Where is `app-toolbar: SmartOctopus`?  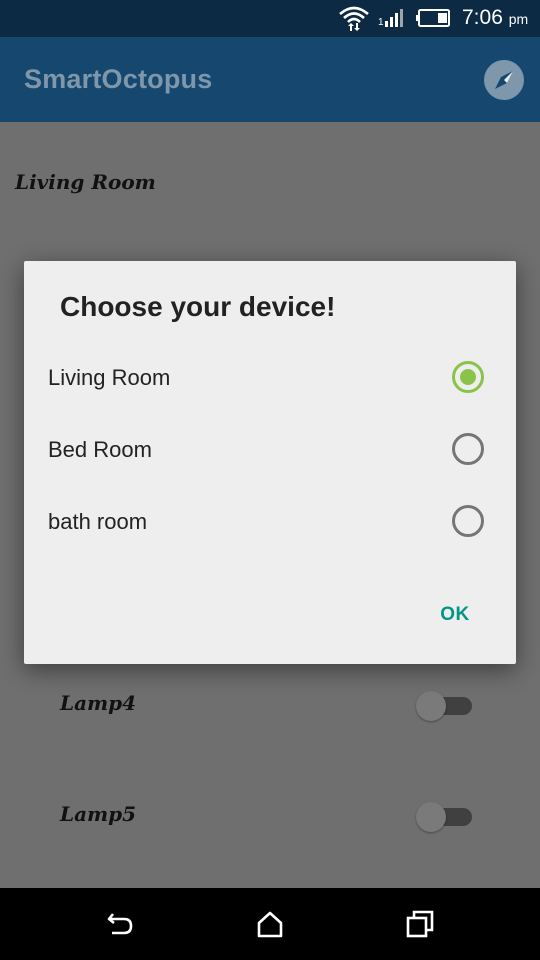
app-toolbar: SmartOctopus is located at coordinates (270, 79).